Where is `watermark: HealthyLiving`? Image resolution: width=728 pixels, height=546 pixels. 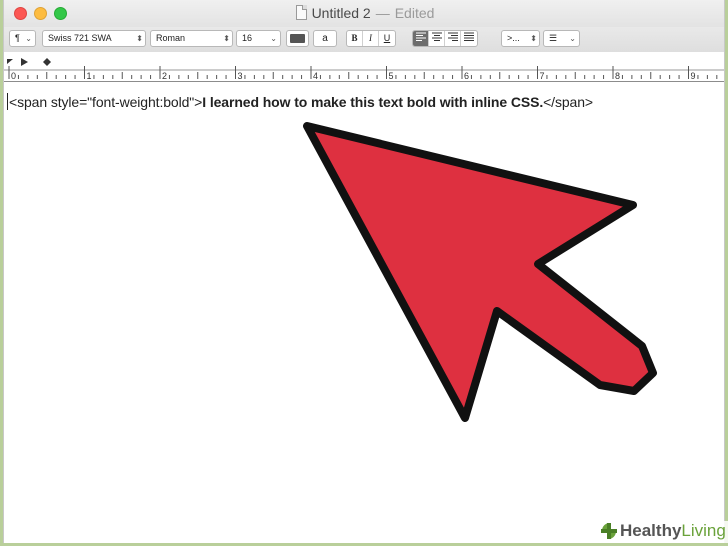
watermark: HealthyLiving is located at coordinates (662, 532).